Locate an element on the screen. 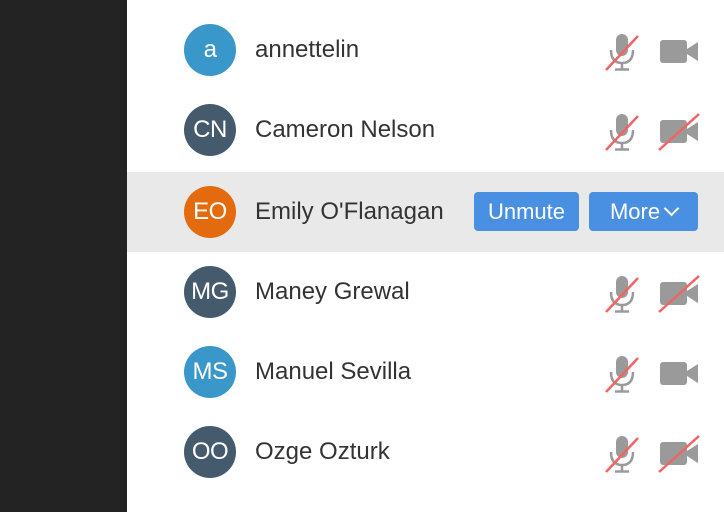 The width and height of the screenshot is (724, 512). participant-name: Emily O'Flanagan is located at coordinates (349, 211).